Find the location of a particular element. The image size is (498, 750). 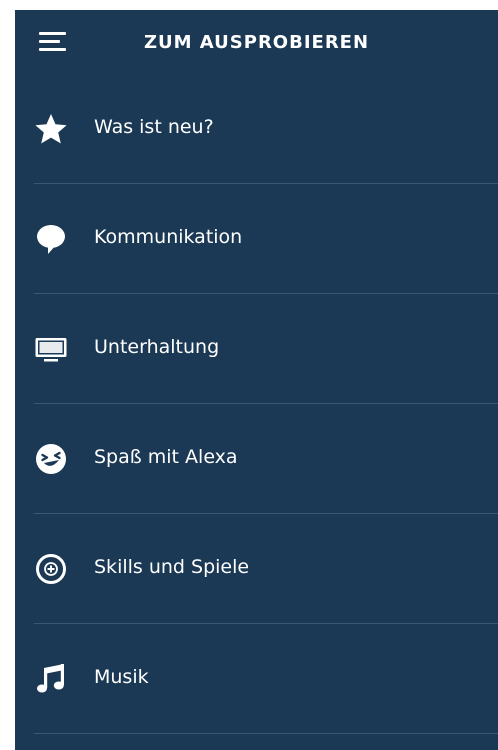

menu-item-label: Kommunikation is located at coordinates (168, 237).